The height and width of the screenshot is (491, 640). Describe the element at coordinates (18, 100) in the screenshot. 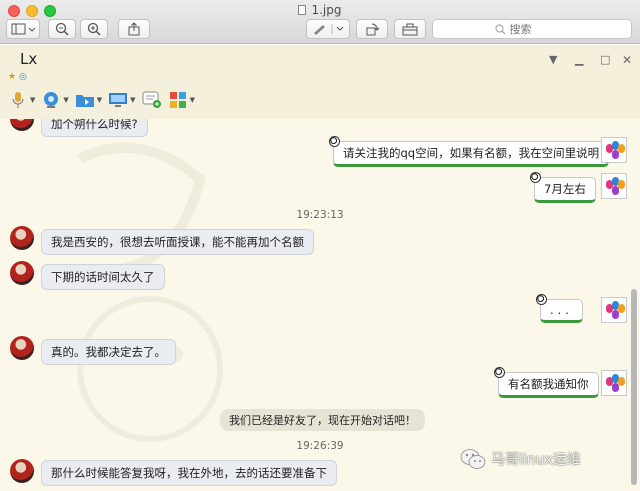

I see `microphone-icon` at that location.